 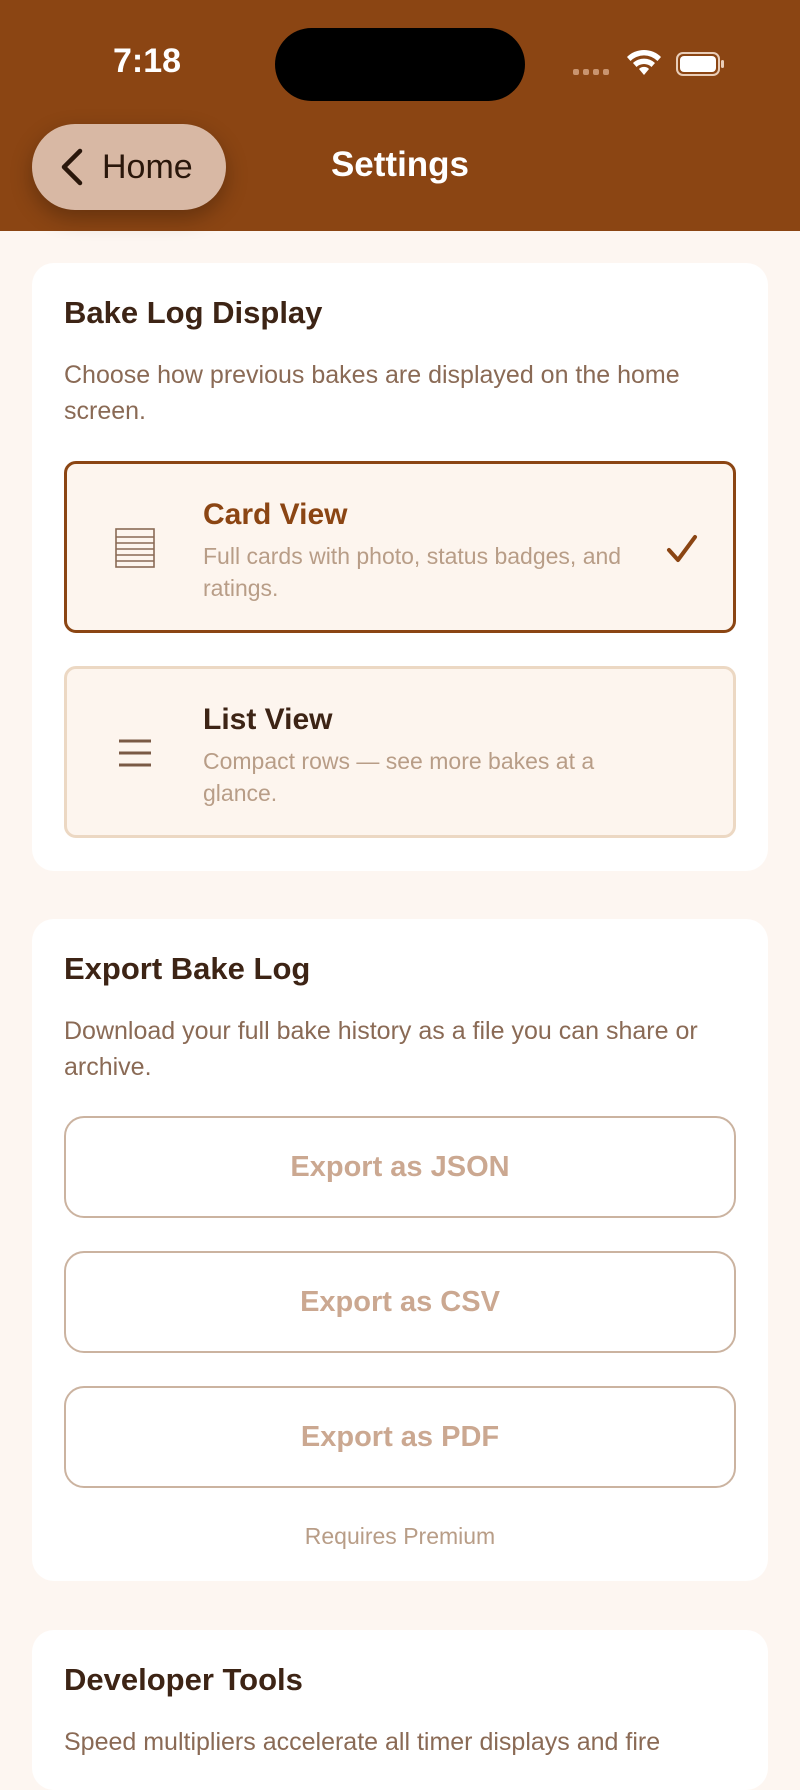 What do you see at coordinates (147, 61) in the screenshot?
I see `status-time: 7:18` at bounding box center [147, 61].